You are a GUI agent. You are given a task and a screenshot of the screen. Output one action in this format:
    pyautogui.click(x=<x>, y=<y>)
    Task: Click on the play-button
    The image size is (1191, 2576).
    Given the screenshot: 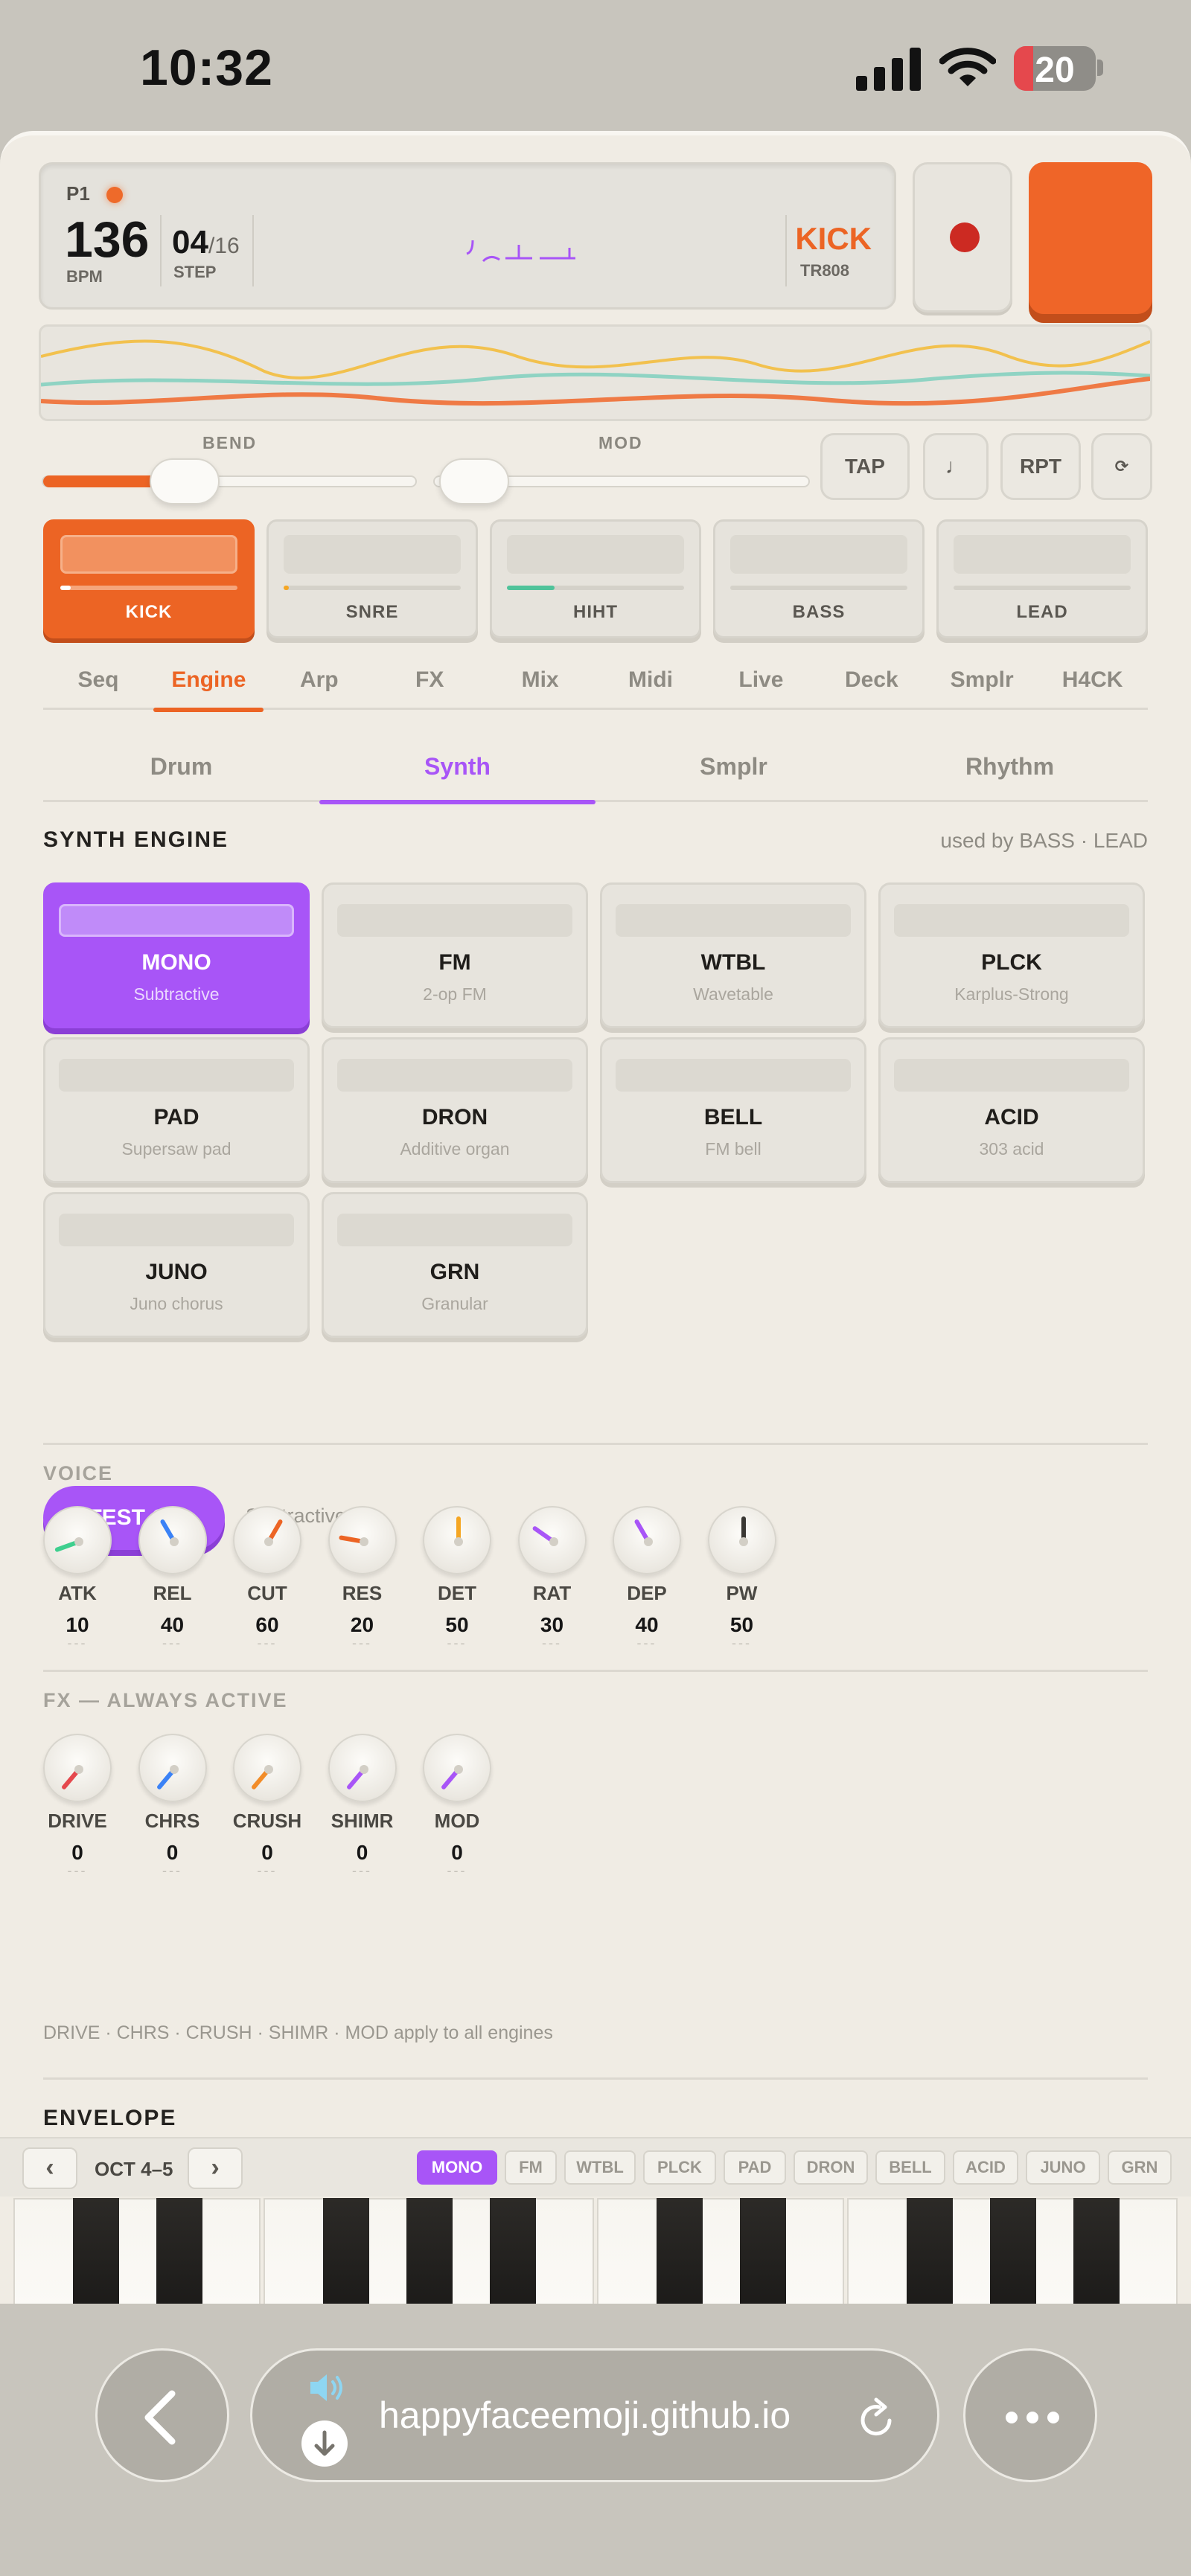 What is the action you would take?
    pyautogui.click(x=1090, y=238)
    